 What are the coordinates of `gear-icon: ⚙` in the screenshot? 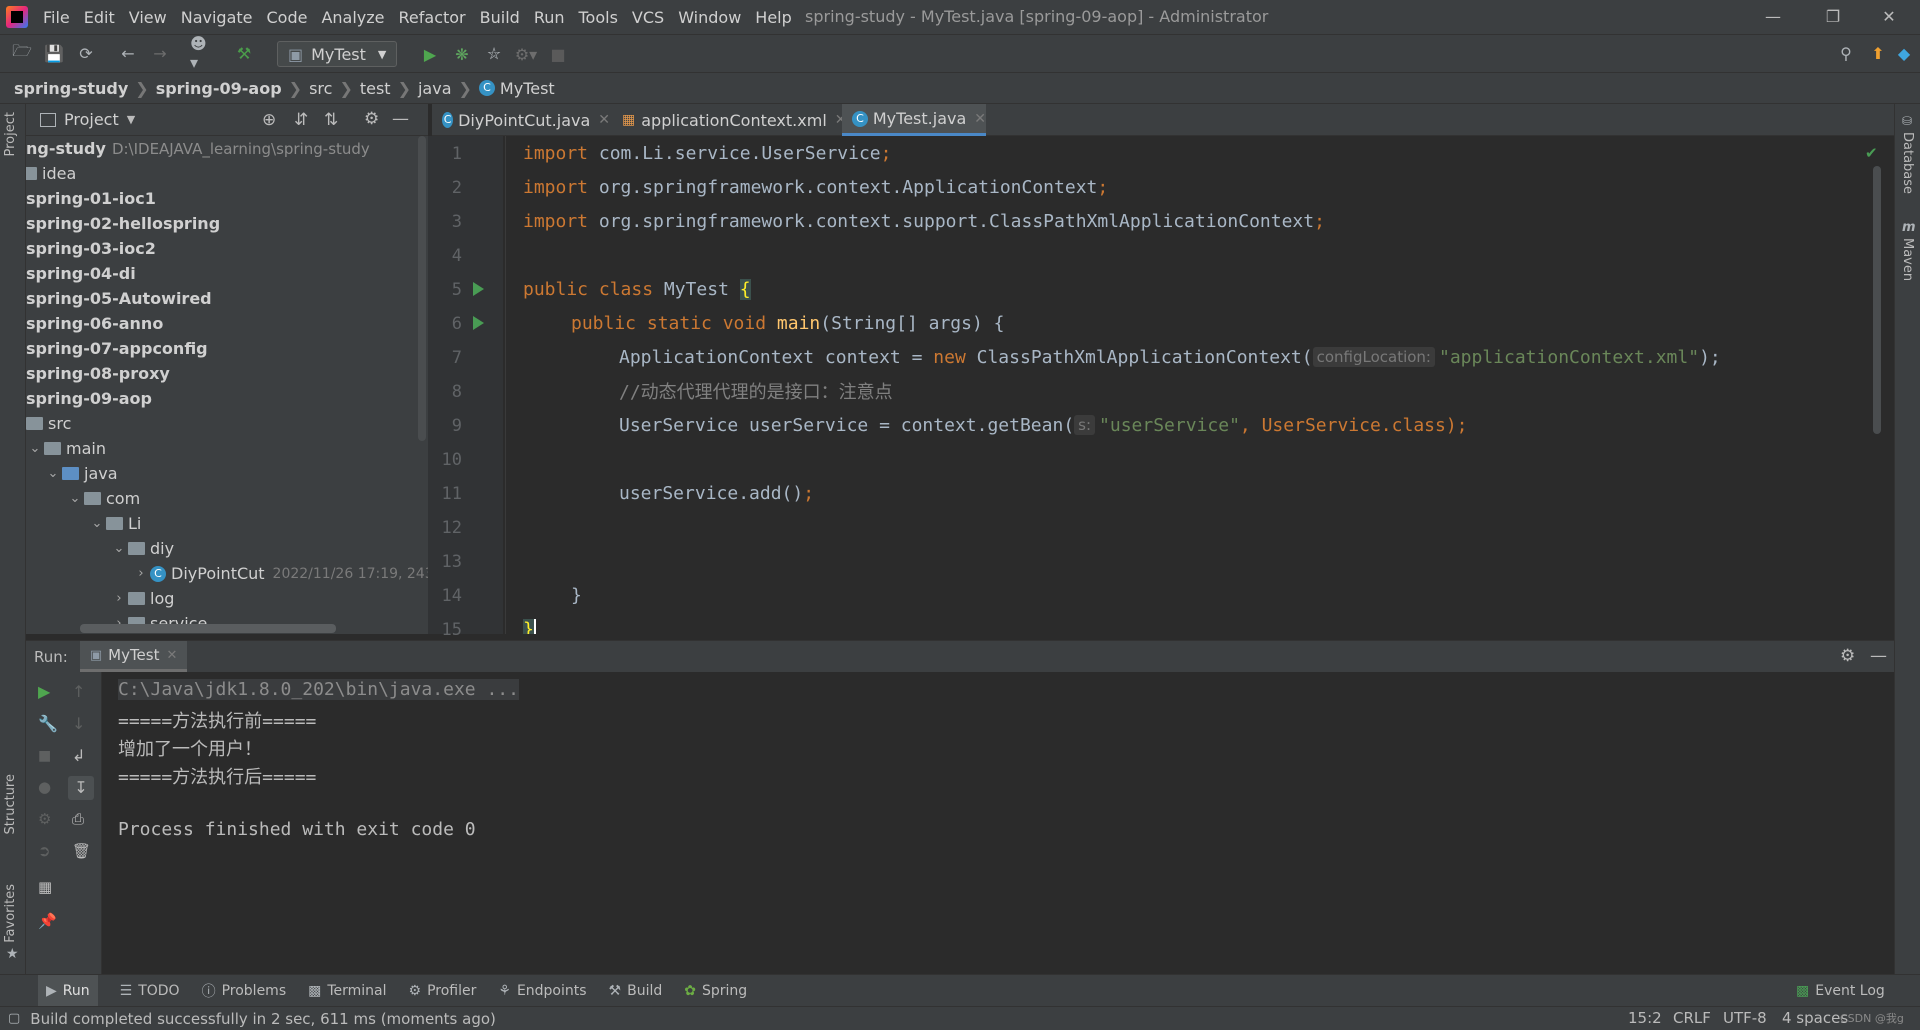 It's located at (1847, 656).